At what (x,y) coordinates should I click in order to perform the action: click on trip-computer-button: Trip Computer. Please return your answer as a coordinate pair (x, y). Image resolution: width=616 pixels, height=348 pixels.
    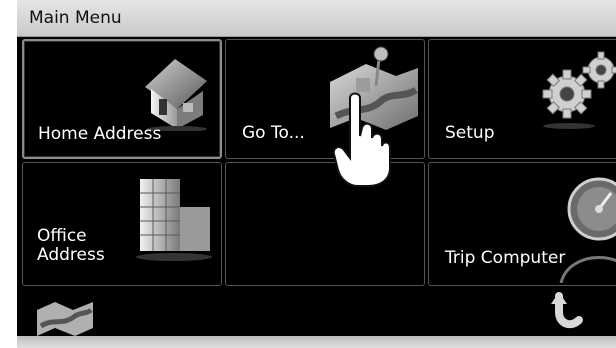
    Looking at the image, I should click on (522, 224).